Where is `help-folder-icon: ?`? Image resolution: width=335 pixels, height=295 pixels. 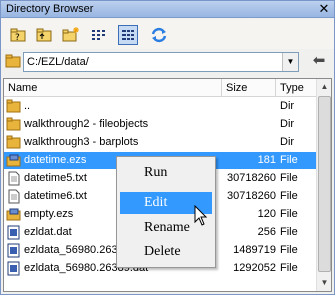 help-folder-icon: ? is located at coordinates (18, 35).